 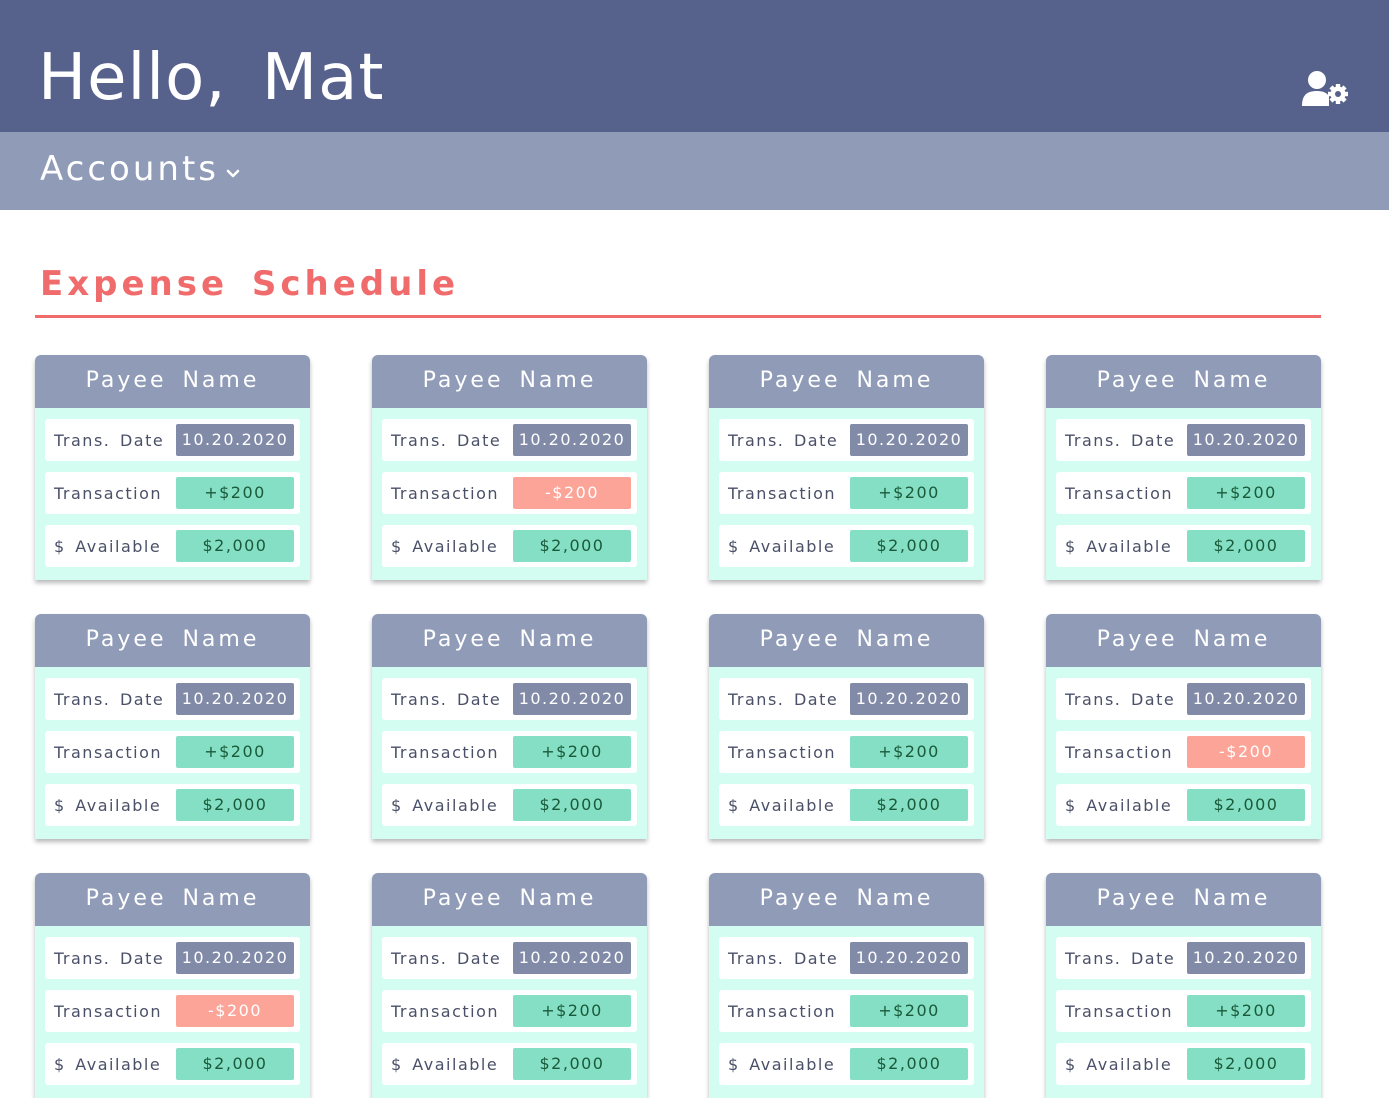 I want to click on user-gear-icon, so click(x=1325, y=88).